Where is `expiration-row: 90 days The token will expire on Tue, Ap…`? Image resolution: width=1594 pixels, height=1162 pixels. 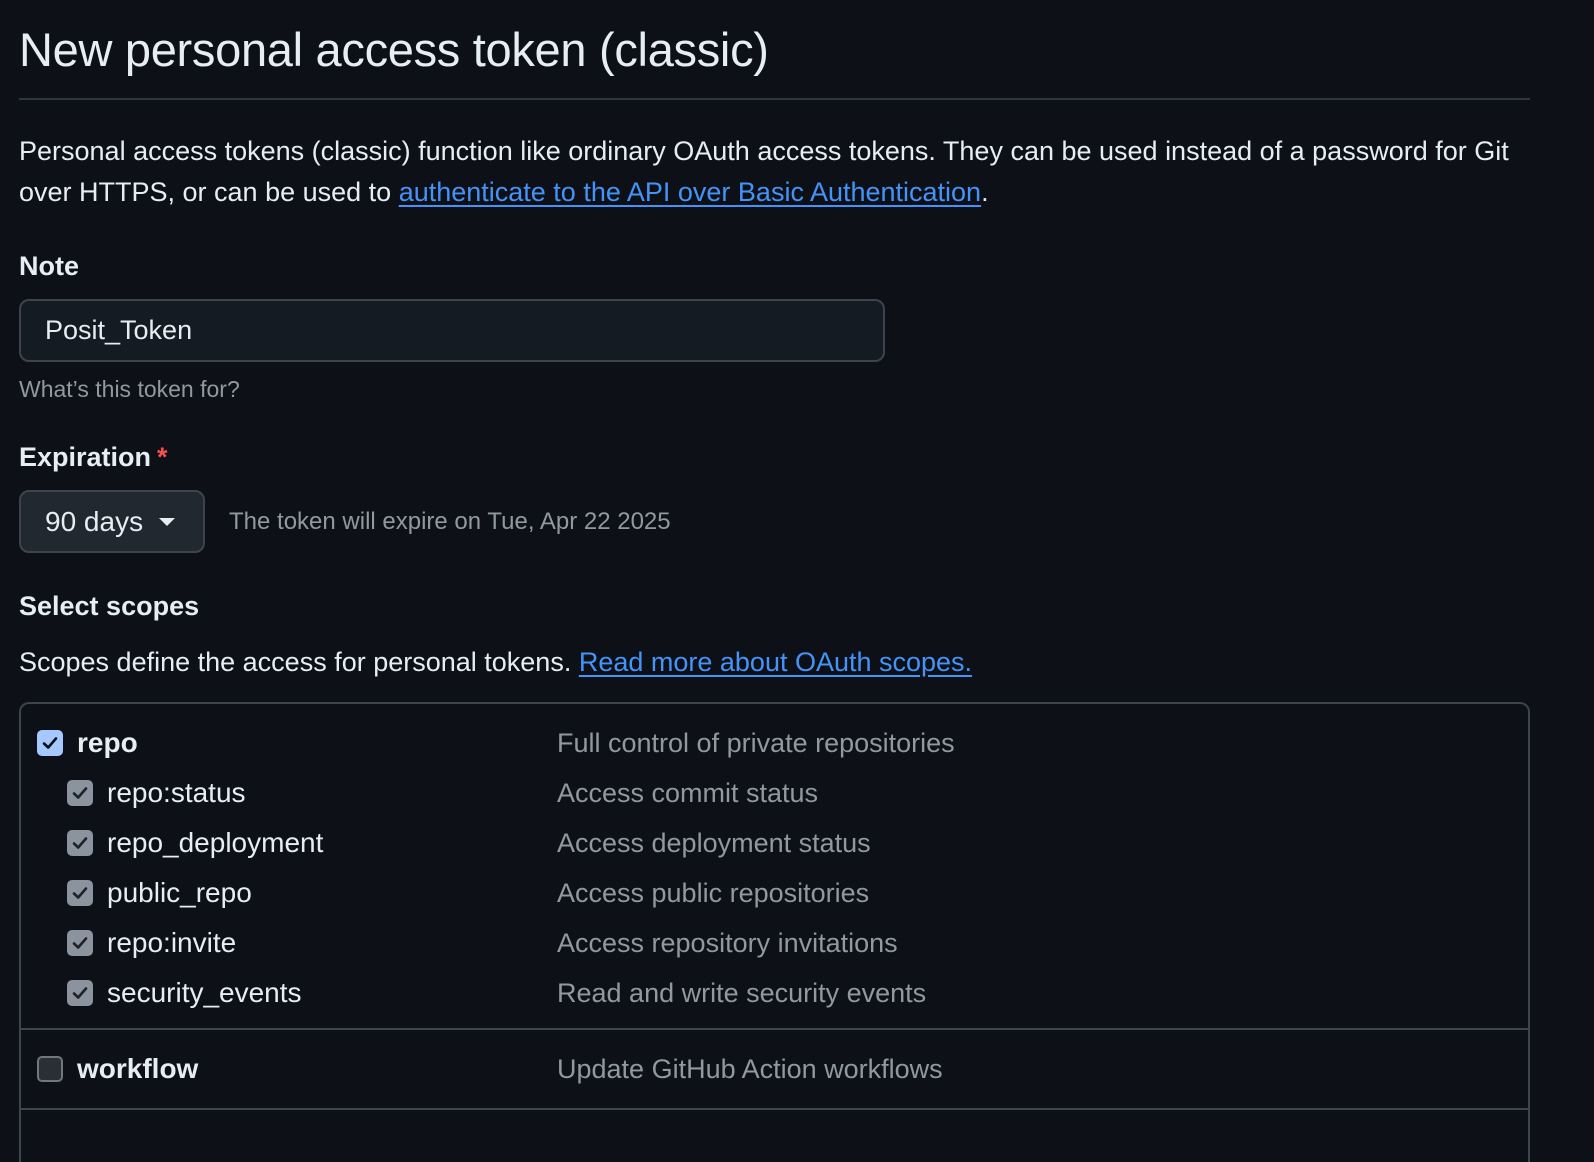
expiration-row: 90 days The token will expire on Tue, Ap… is located at coordinates (786, 521).